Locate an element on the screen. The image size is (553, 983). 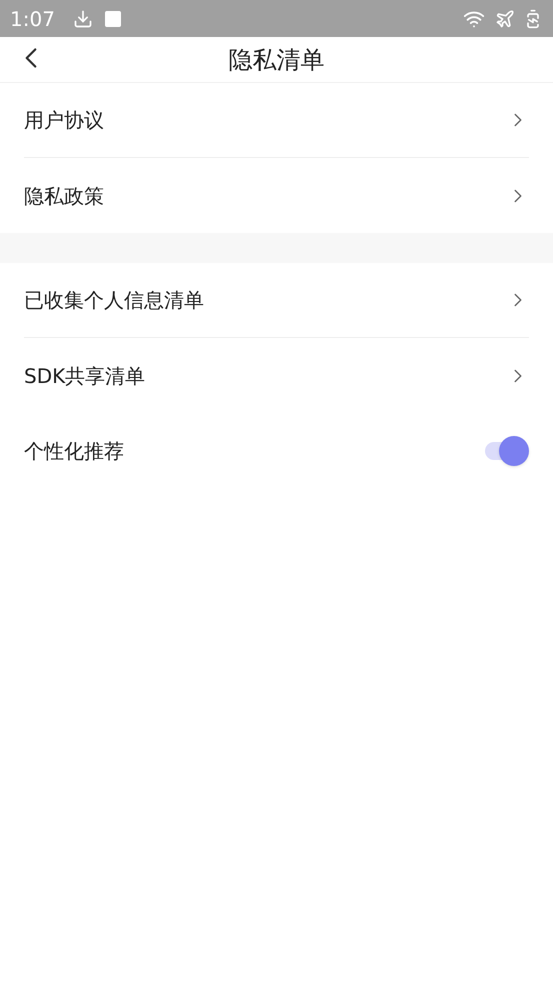
row-label: 个性化推荐 is located at coordinates (74, 451).